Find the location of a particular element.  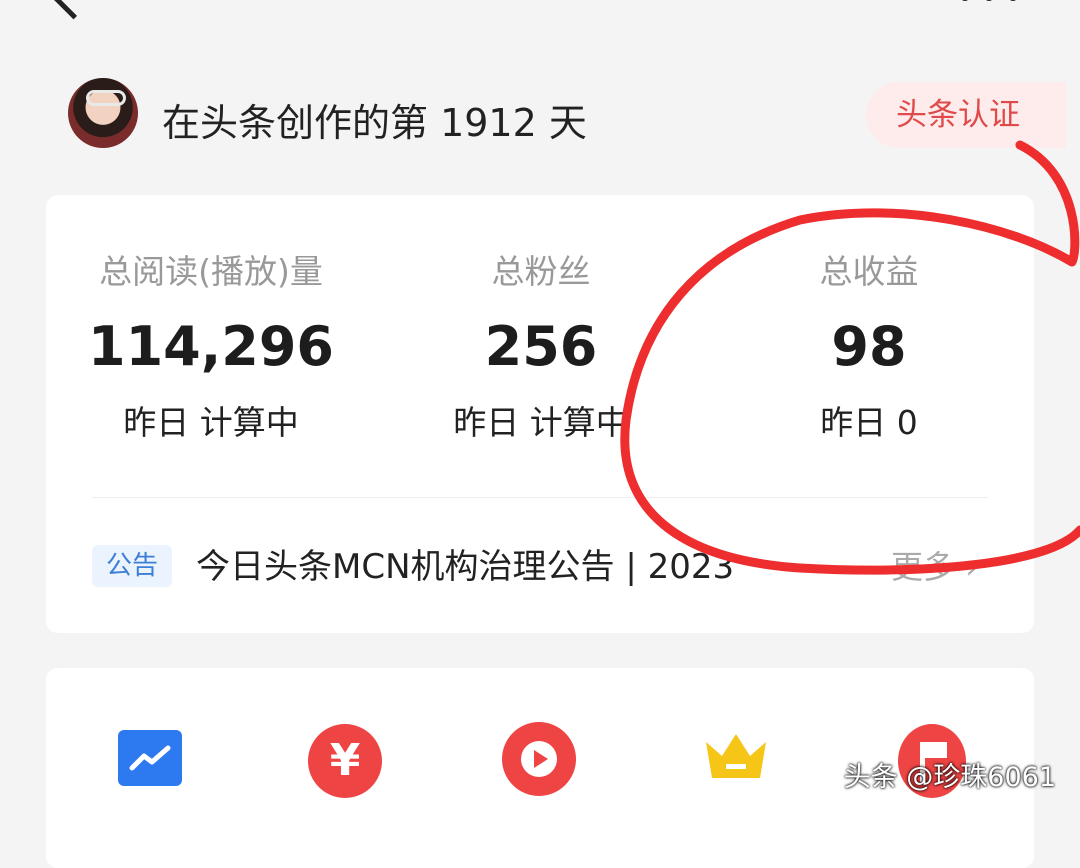

notice-row: 公告 今日头条MCN机构治理公告 | 2023 更多 › is located at coordinates (540, 567).